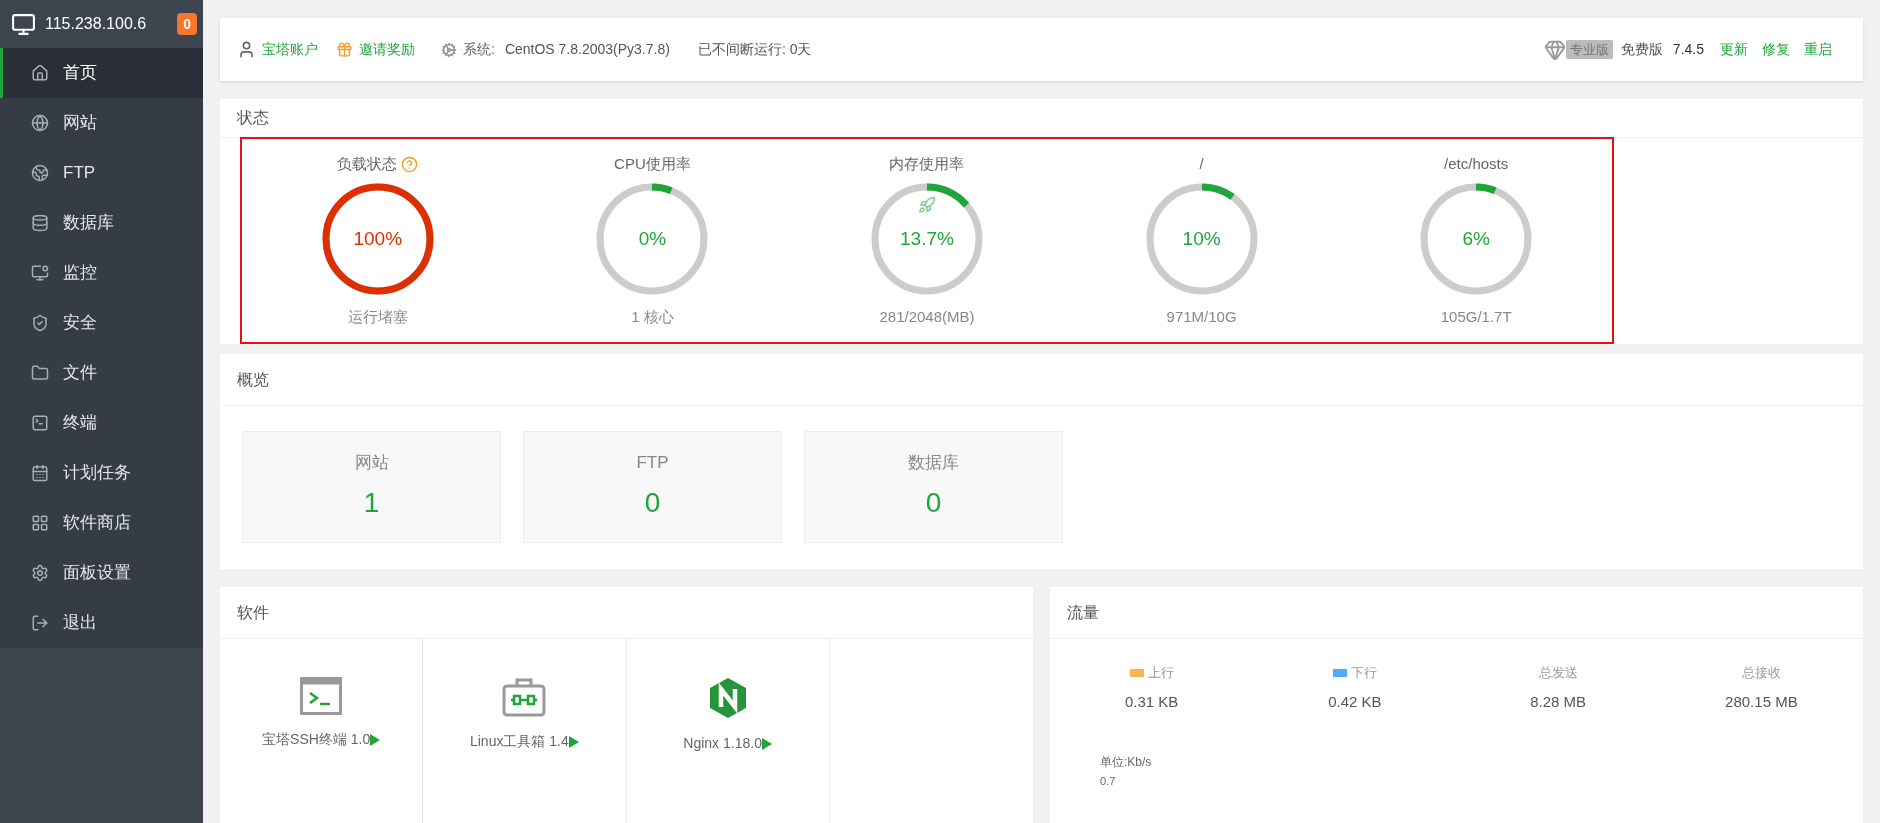 This screenshot has width=1880, height=823. What do you see at coordinates (1476, 317) in the screenshot?
I see `gauge-caption: 105G/1.7T` at bounding box center [1476, 317].